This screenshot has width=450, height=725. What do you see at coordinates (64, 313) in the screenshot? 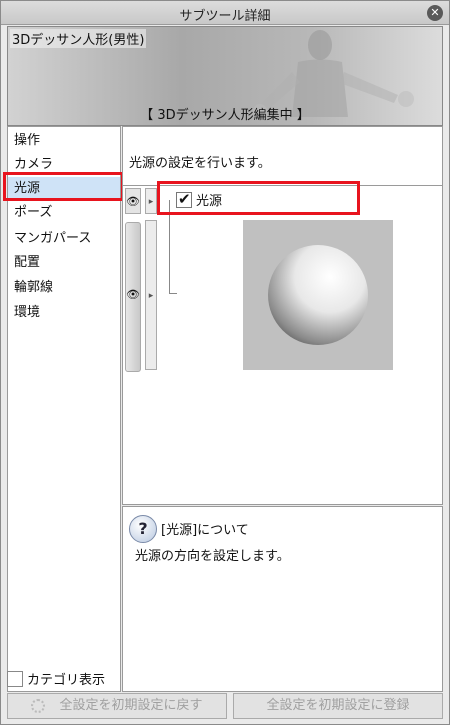
I see `category-item-environment: 環境` at bounding box center [64, 313].